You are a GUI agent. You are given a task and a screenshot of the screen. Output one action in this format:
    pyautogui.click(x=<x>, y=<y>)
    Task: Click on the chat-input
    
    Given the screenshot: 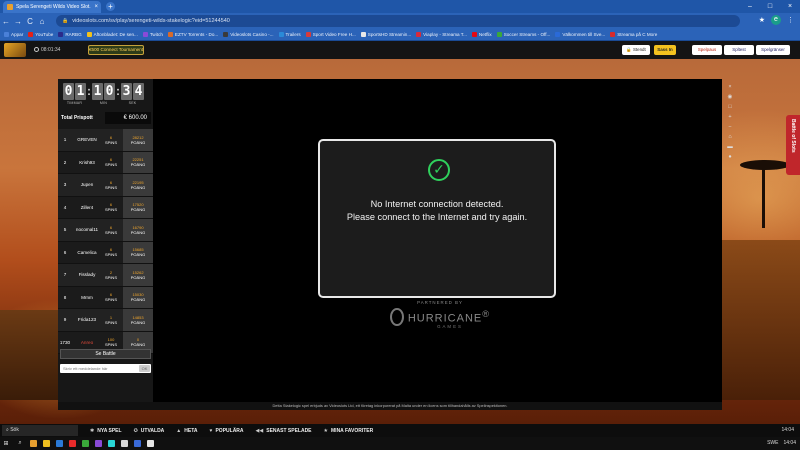 What is the action you would take?
    pyautogui.click(x=98, y=368)
    